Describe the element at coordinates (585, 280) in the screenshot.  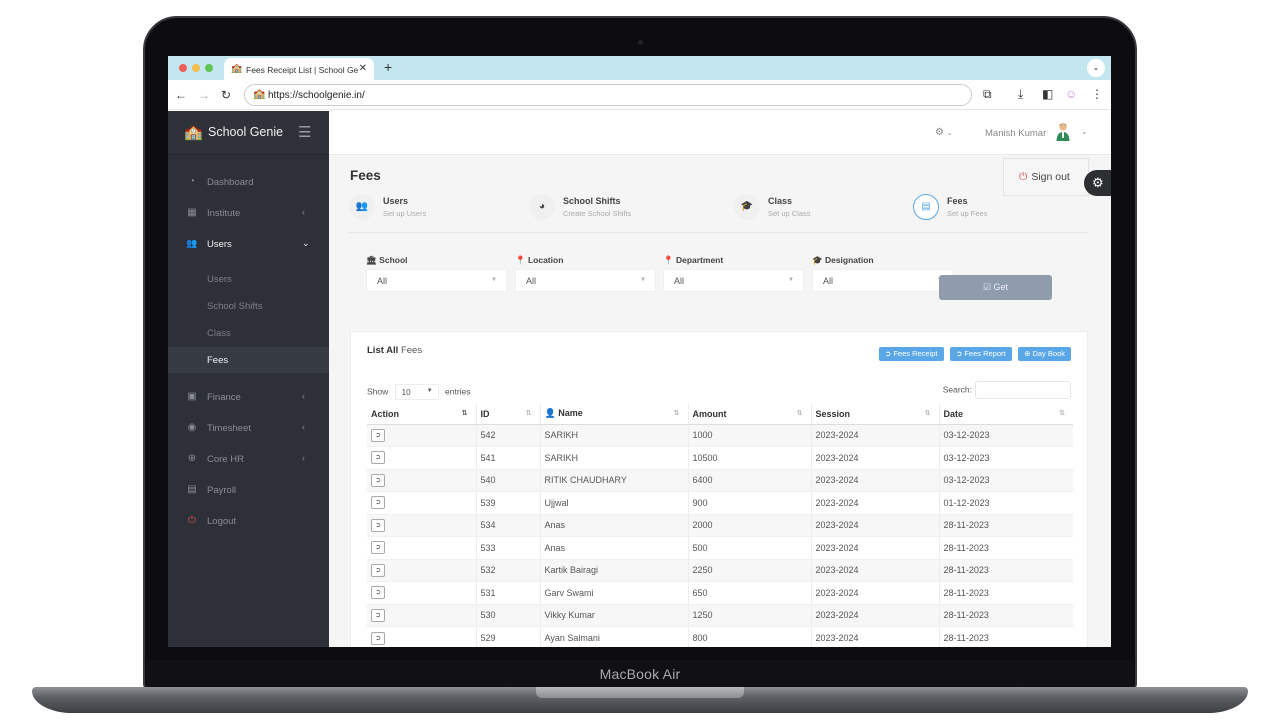
I see `location-select: All ▼` at that location.